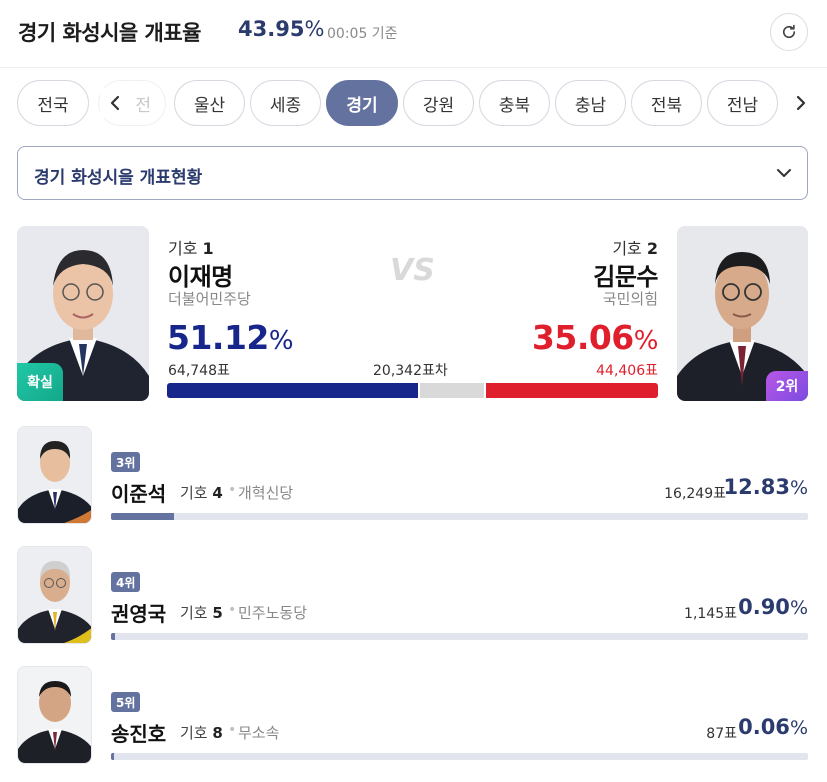 The width and height of the screenshot is (827, 782). Describe the element at coordinates (201, 493) in the screenshot. I see `candidate-number: 기호 4` at that location.